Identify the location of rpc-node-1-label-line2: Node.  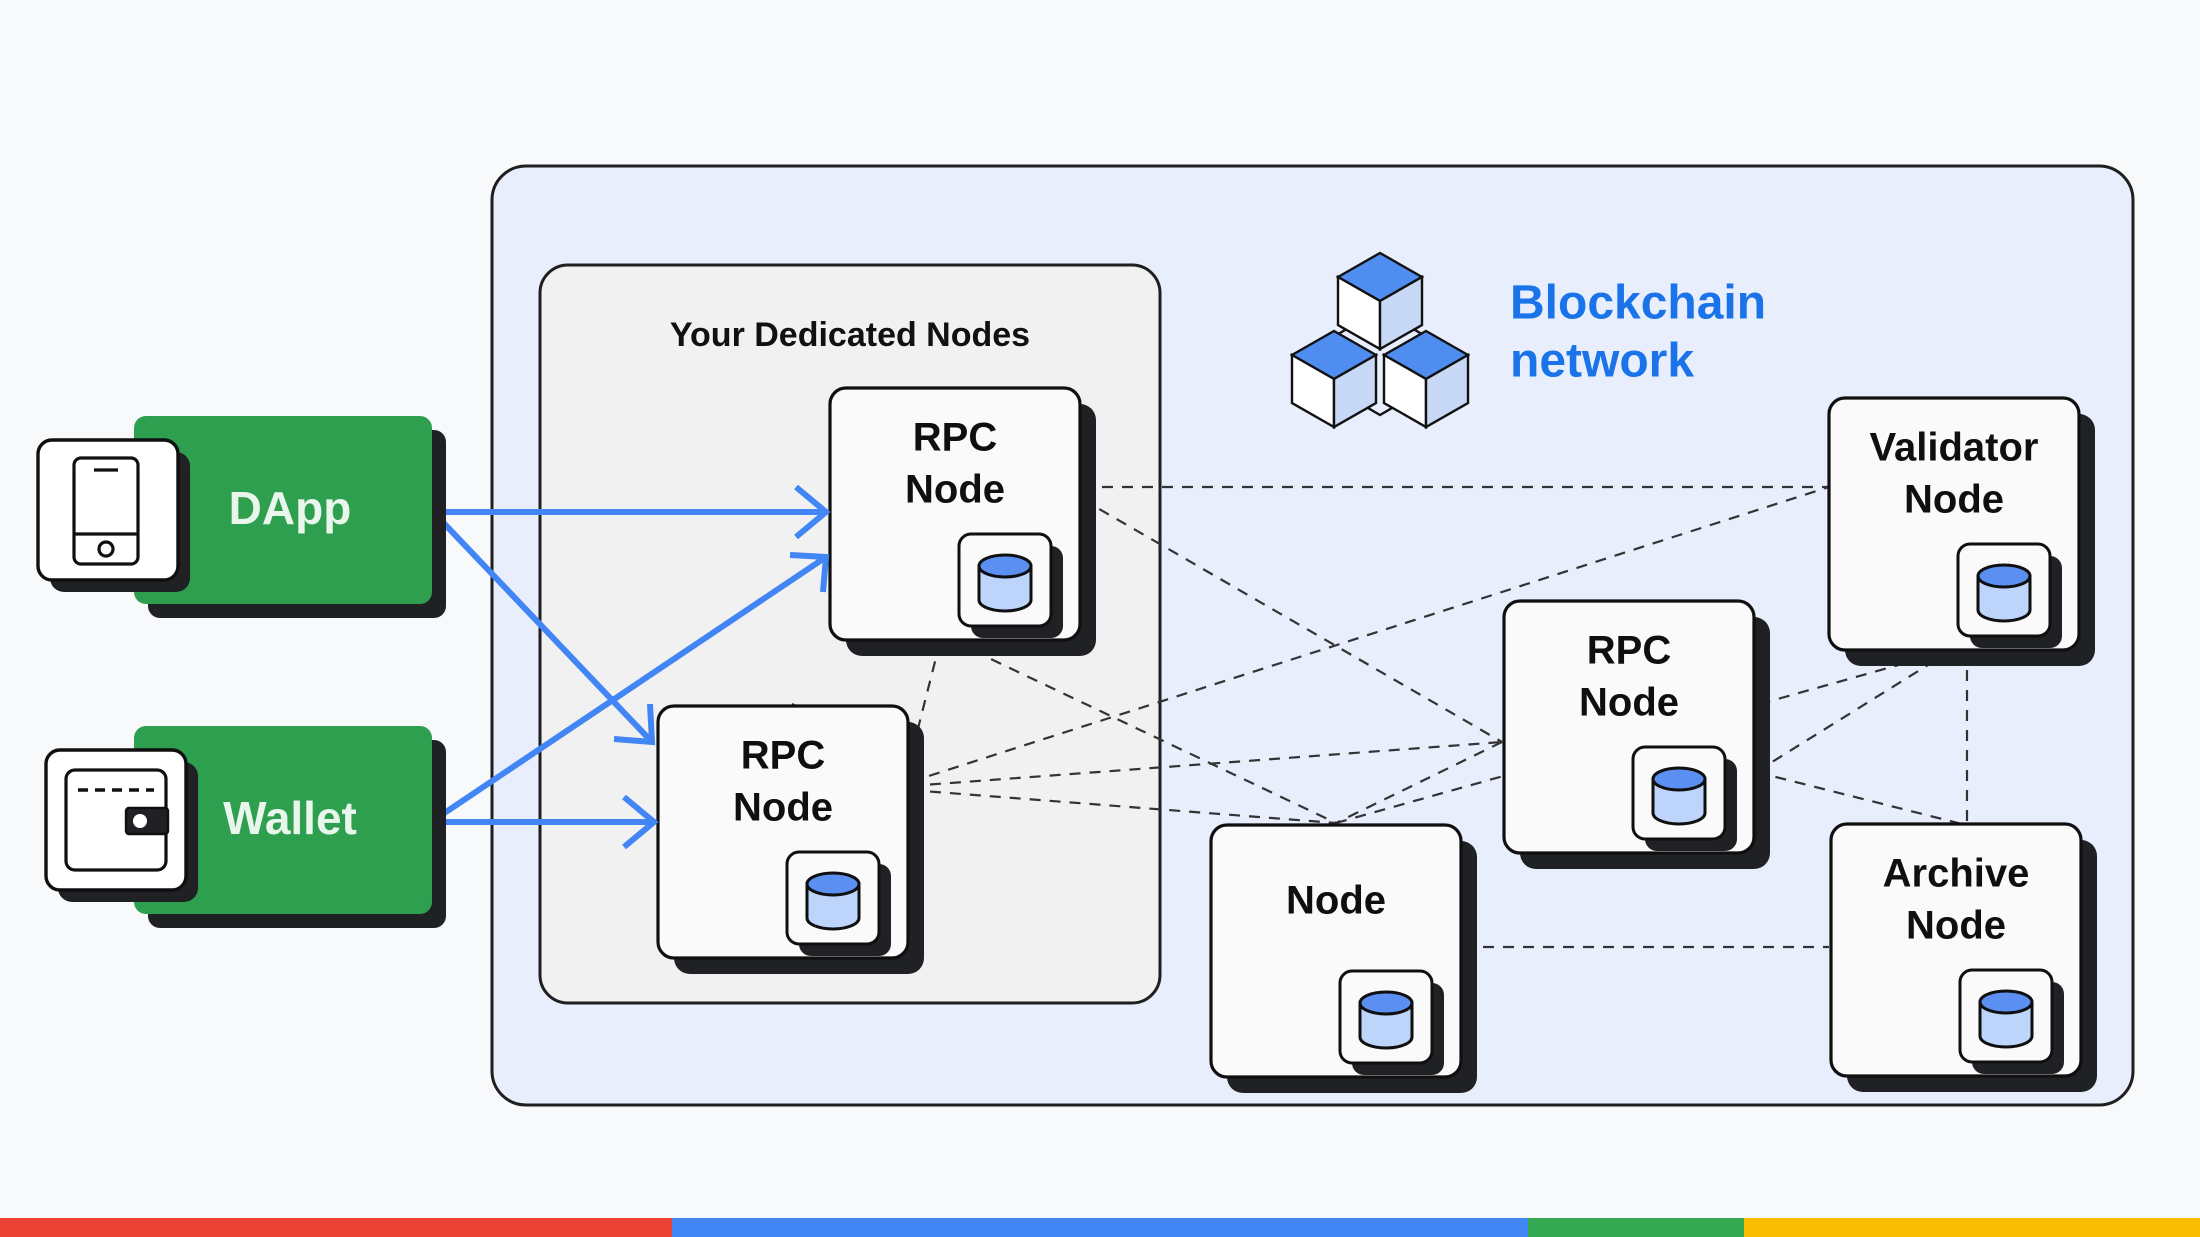
(955, 490).